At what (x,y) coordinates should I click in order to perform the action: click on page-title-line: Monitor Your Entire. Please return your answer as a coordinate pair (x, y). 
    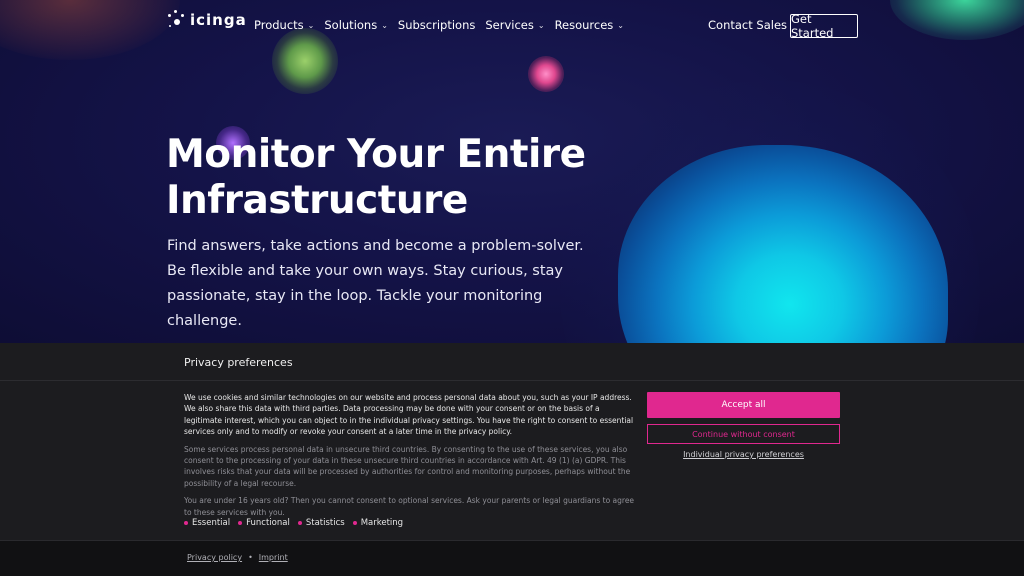
    Looking at the image, I should click on (376, 154).